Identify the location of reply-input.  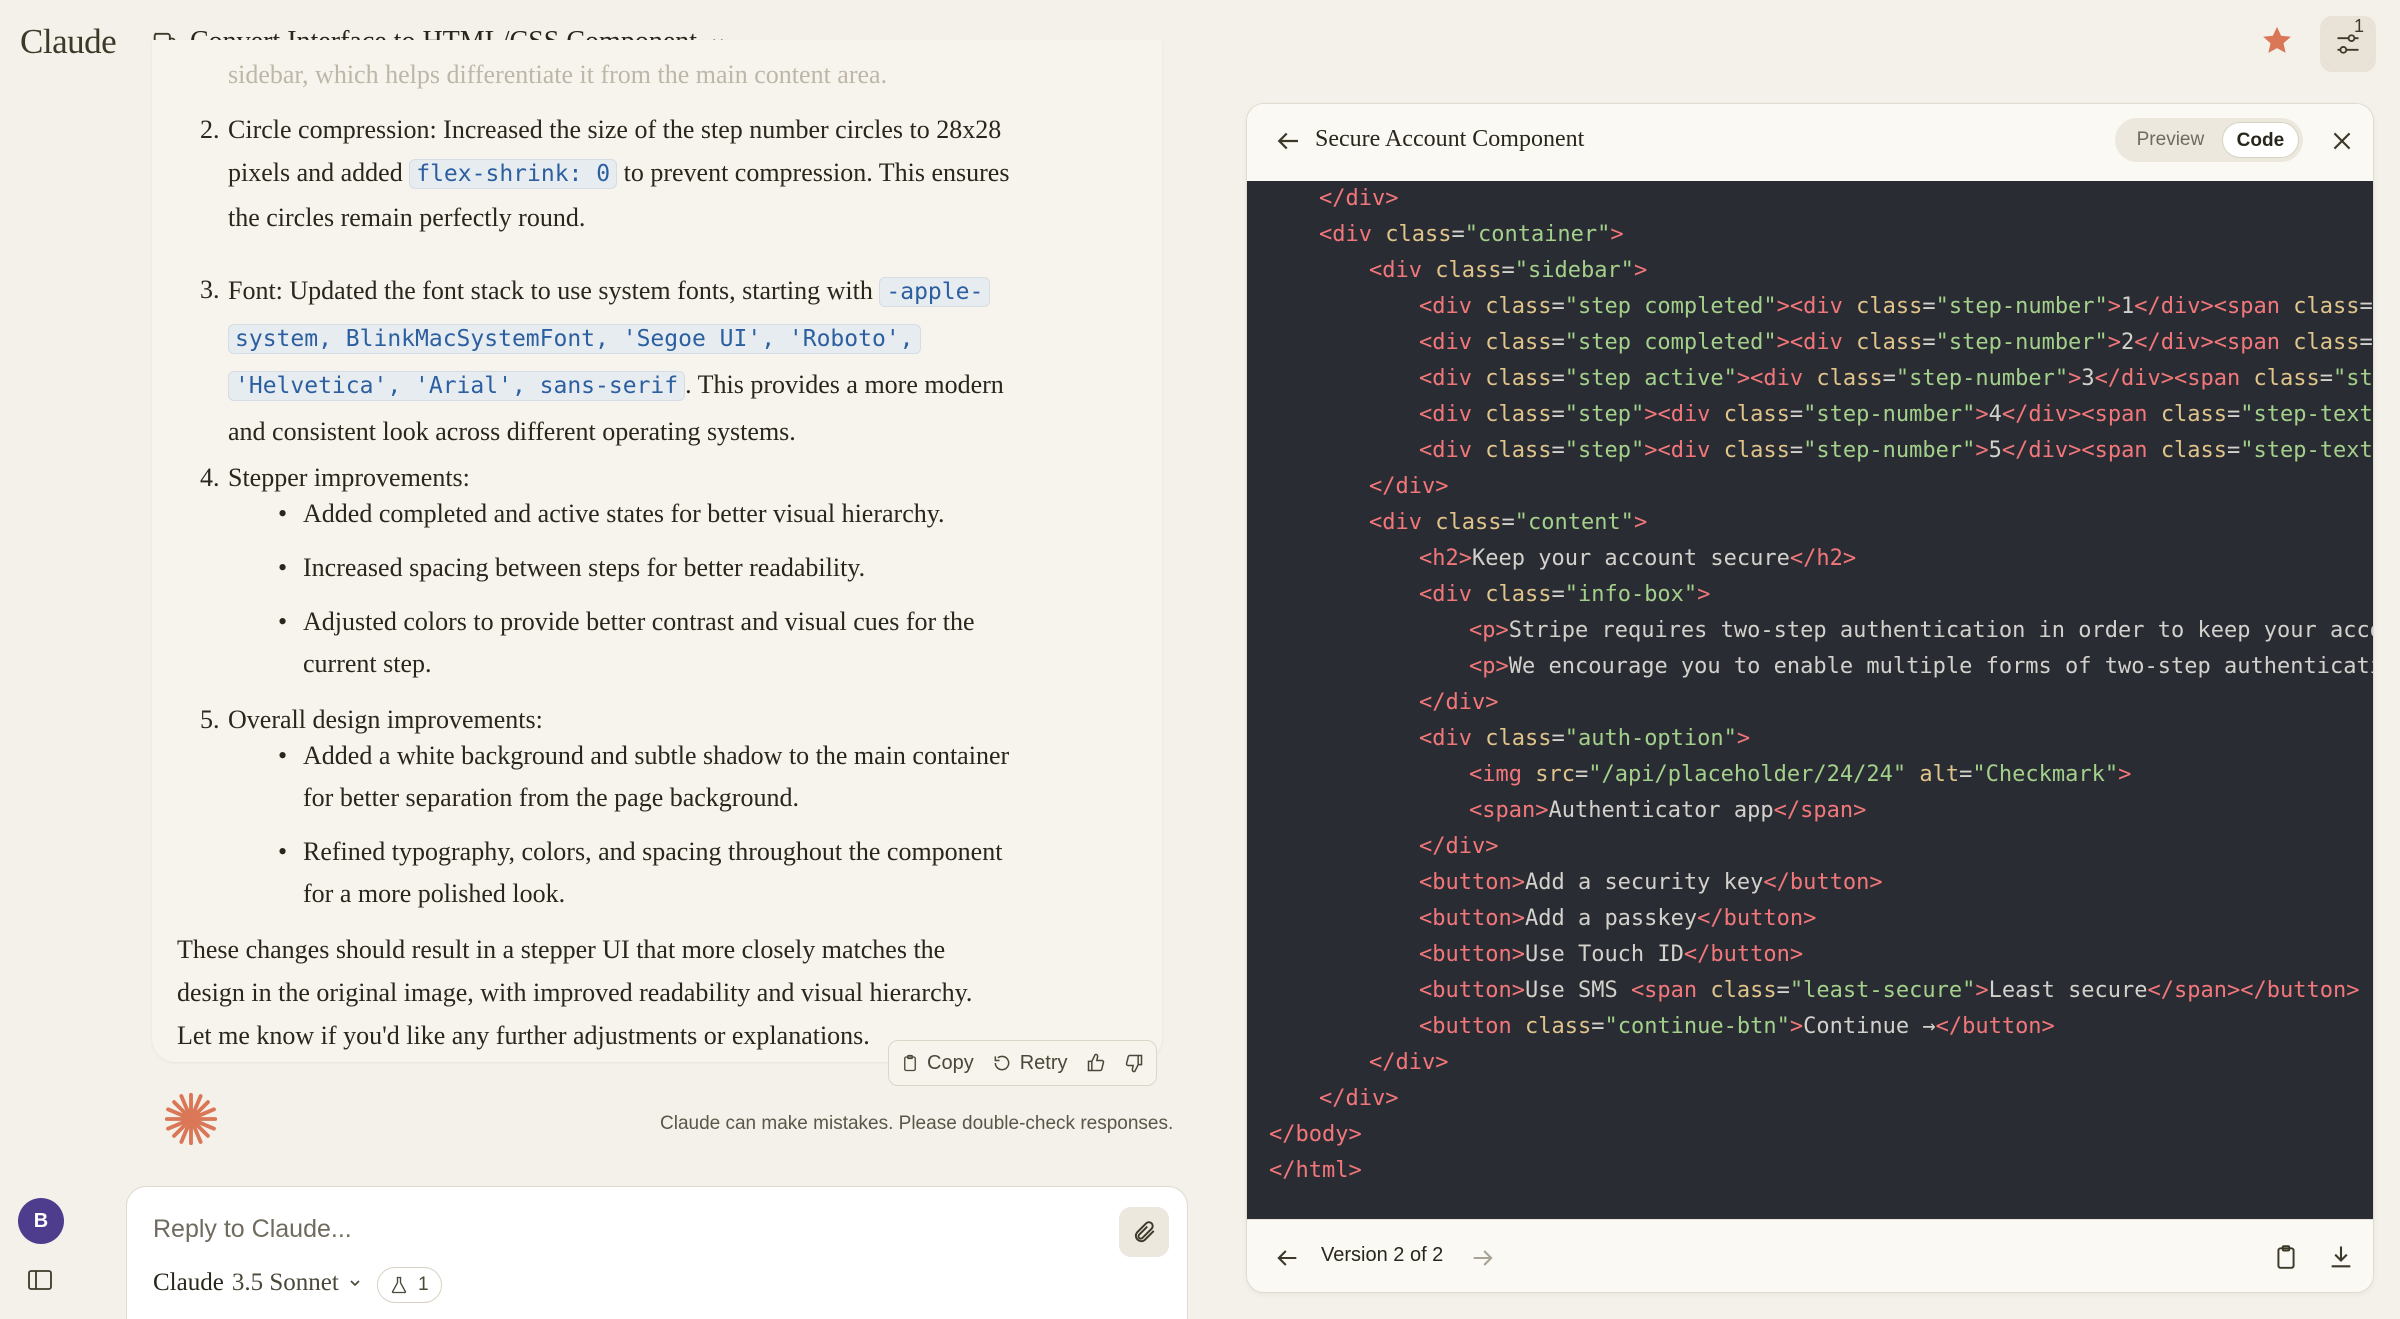
(603, 1229).